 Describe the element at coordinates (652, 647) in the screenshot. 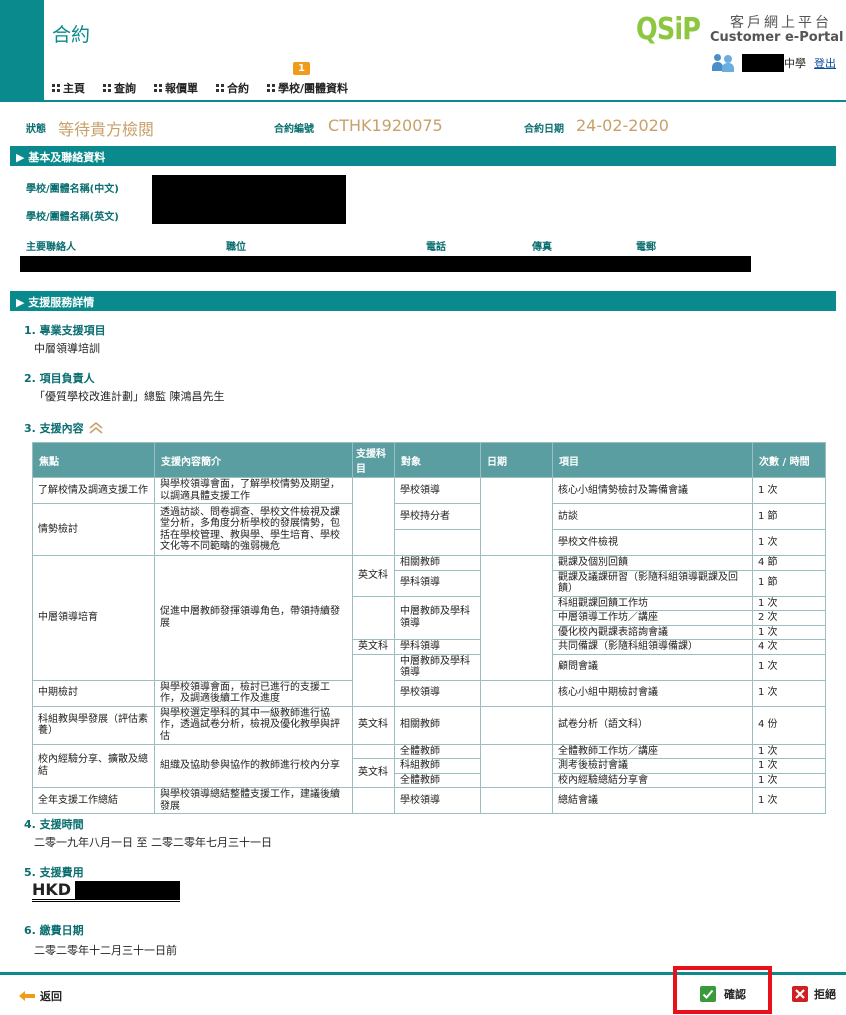

I see `cell-item: 共同備課（影隨科組領導備課）` at that location.